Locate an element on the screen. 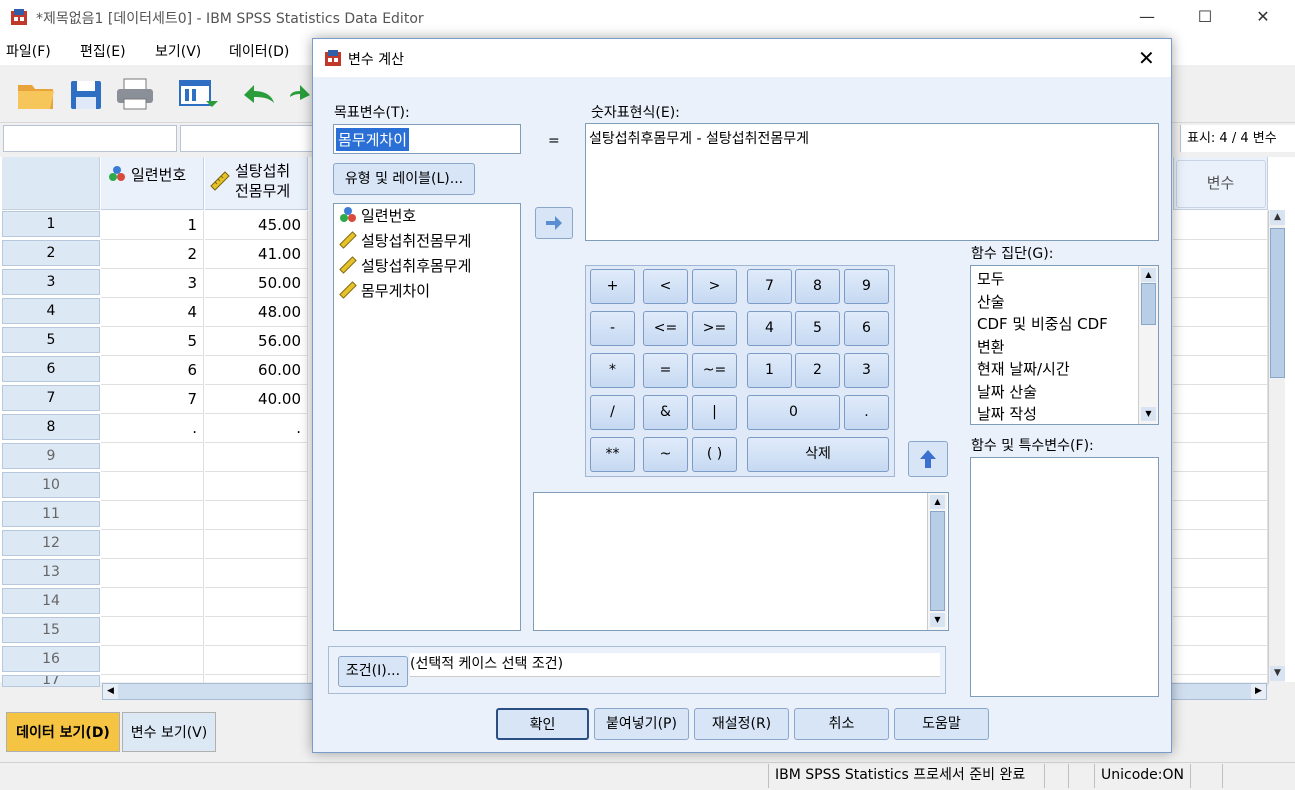  keypad-key: + is located at coordinates (612, 286).